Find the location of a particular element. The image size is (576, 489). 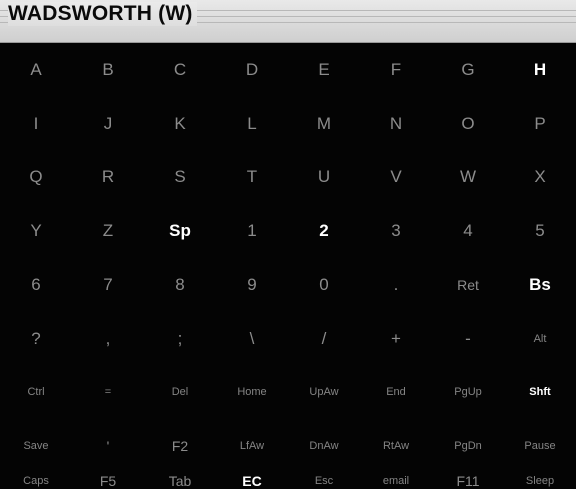

key-pgup: PgUp is located at coordinates (468, 393).